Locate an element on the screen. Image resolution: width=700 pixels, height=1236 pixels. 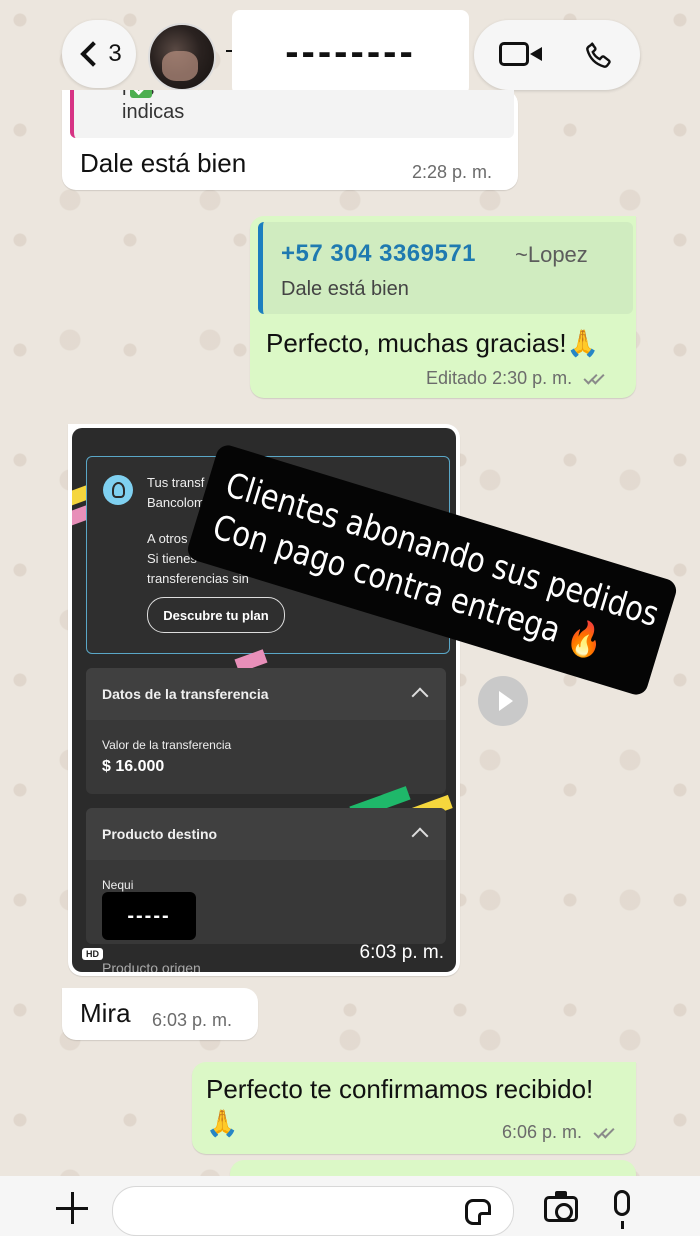
message-incoming: nos indicas Dale está bien 2:28 p. m. is located at coordinates (290, 140).